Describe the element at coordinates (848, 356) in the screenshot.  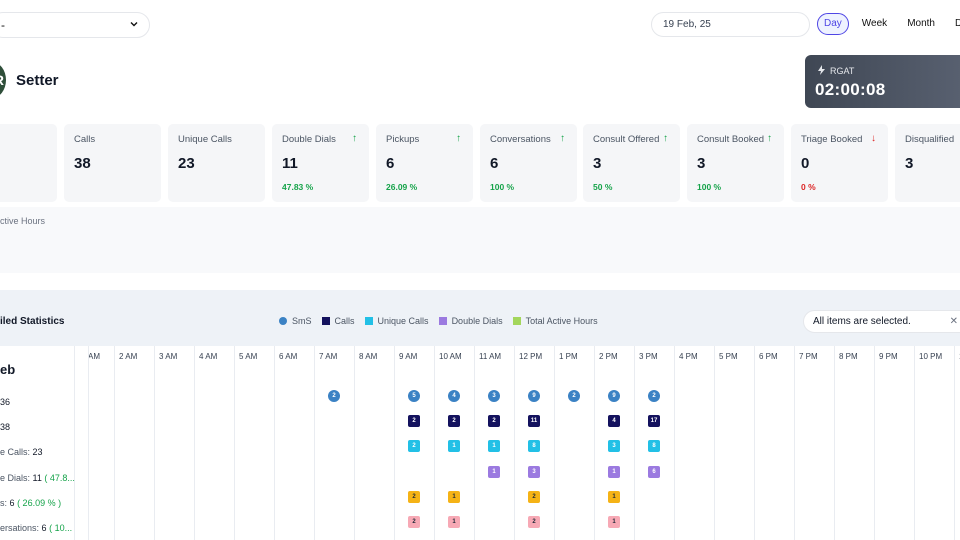
I see `hour-label: 8 PM` at that location.